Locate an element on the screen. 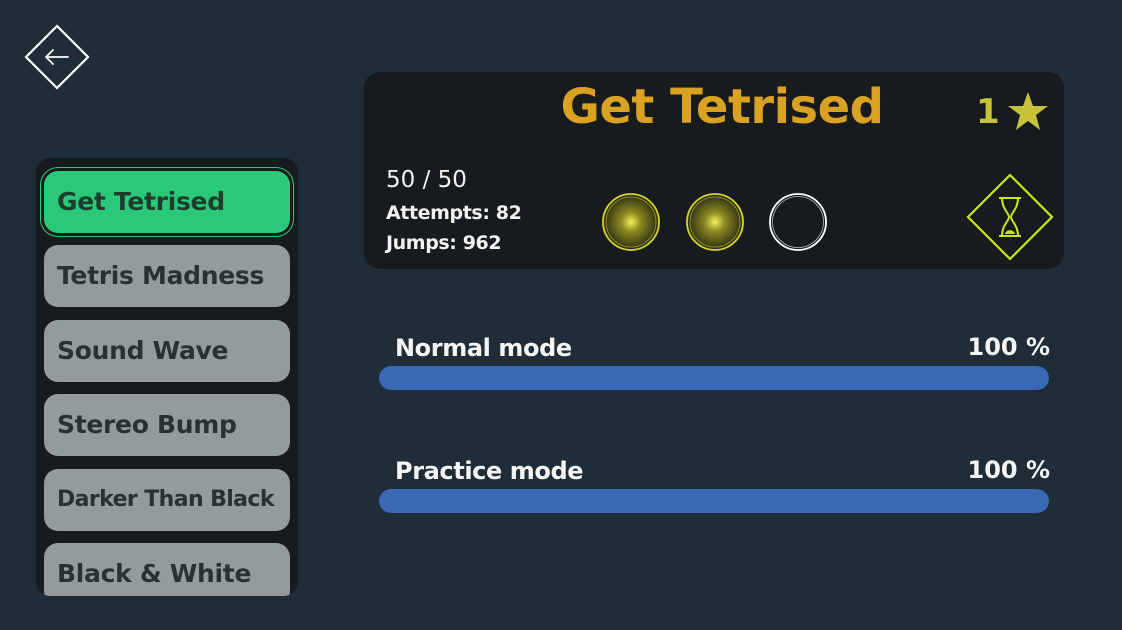 This screenshot has width=1122, height=630. normal-mode-label: Normal mode is located at coordinates (483, 348).